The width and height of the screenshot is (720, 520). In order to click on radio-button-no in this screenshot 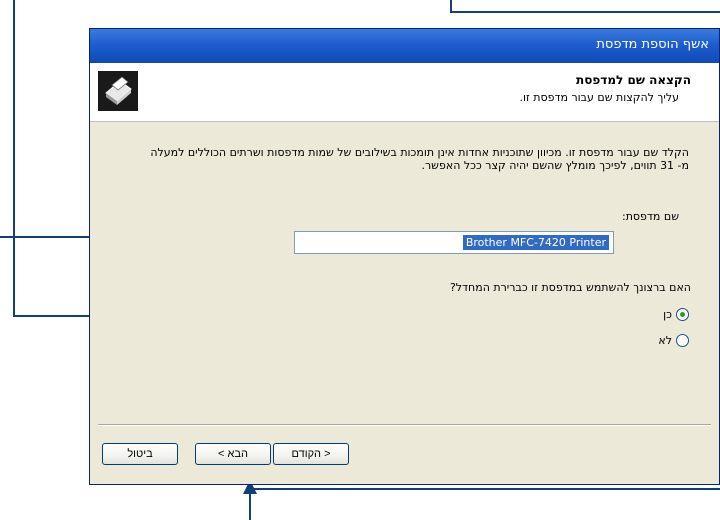, I will do `click(682, 340)`.